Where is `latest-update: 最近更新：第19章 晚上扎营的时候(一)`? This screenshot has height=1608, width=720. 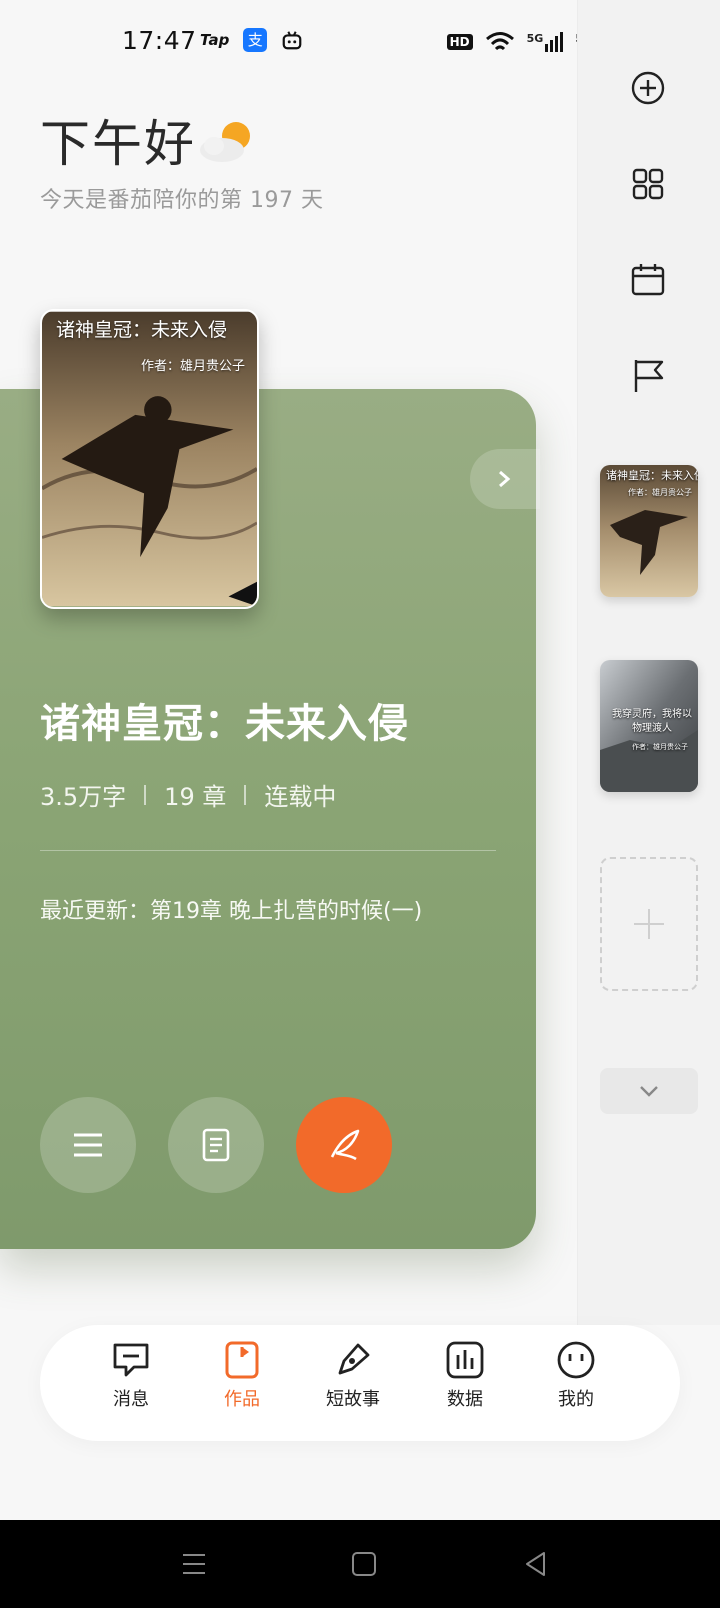 latest-update: 最近更新：第19章 晚上扎营的时候(一) is located at coordinates (231, 909).